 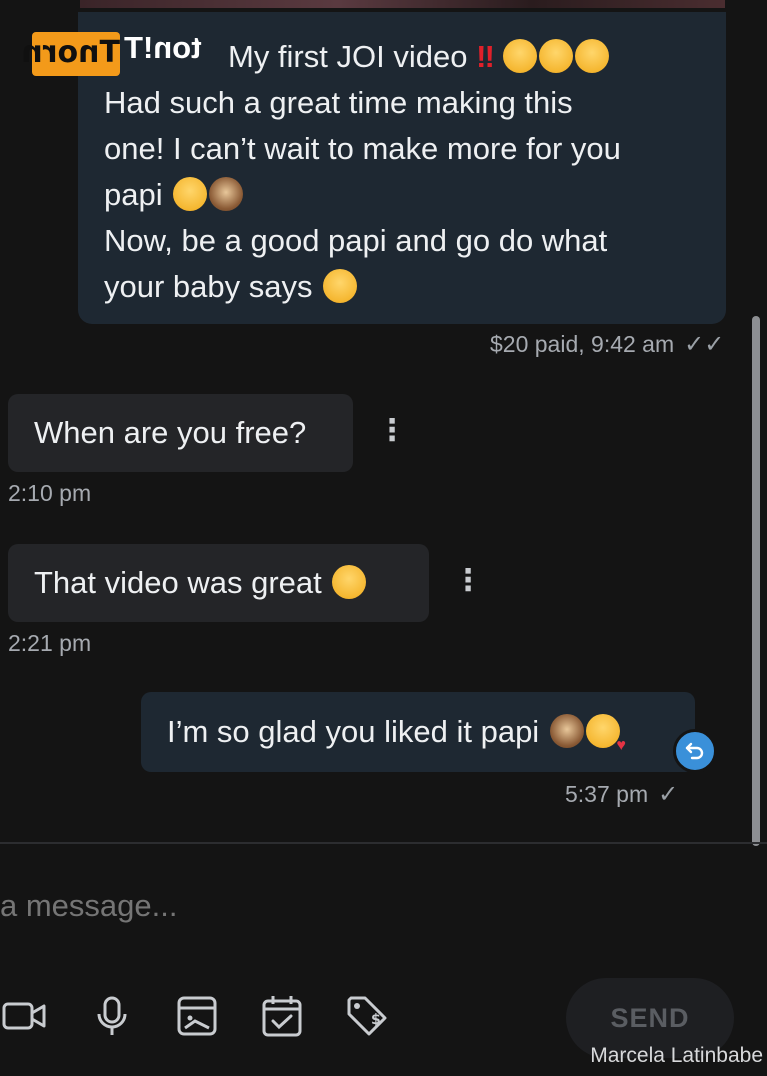 What do you see at coordinates (133, 194) in the screenshot?
I see `paid-message-line: papi` at bounding box center [133, 194].